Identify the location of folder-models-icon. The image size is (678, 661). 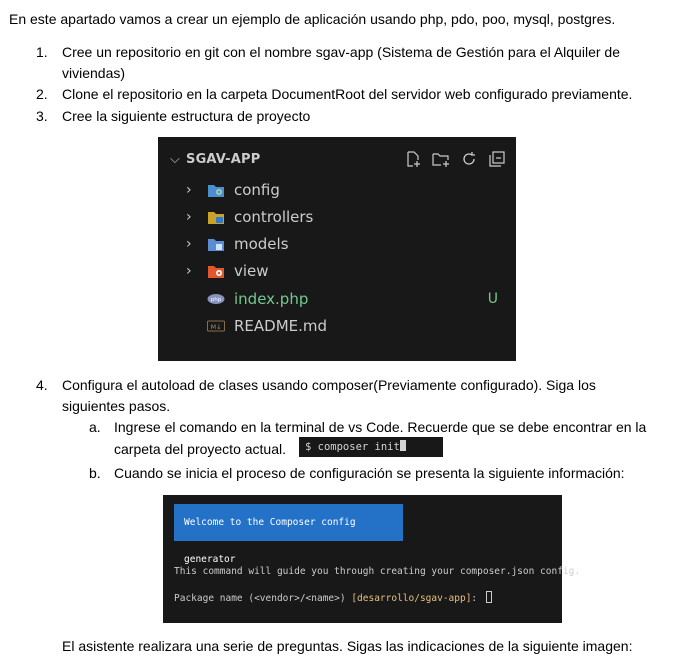
(216, 244).